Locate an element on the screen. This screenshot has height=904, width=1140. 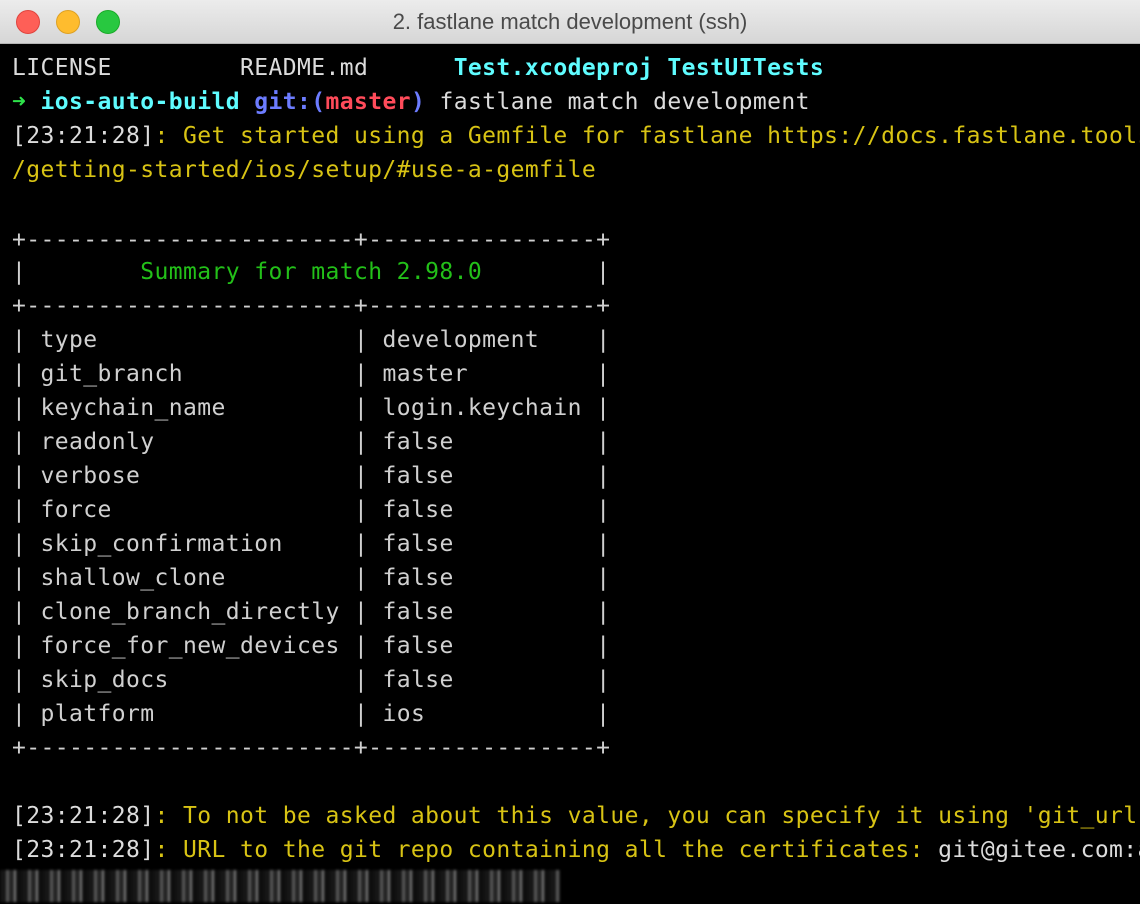
table-cell-key: skip_confirmation is located at coordinates (161, 544).